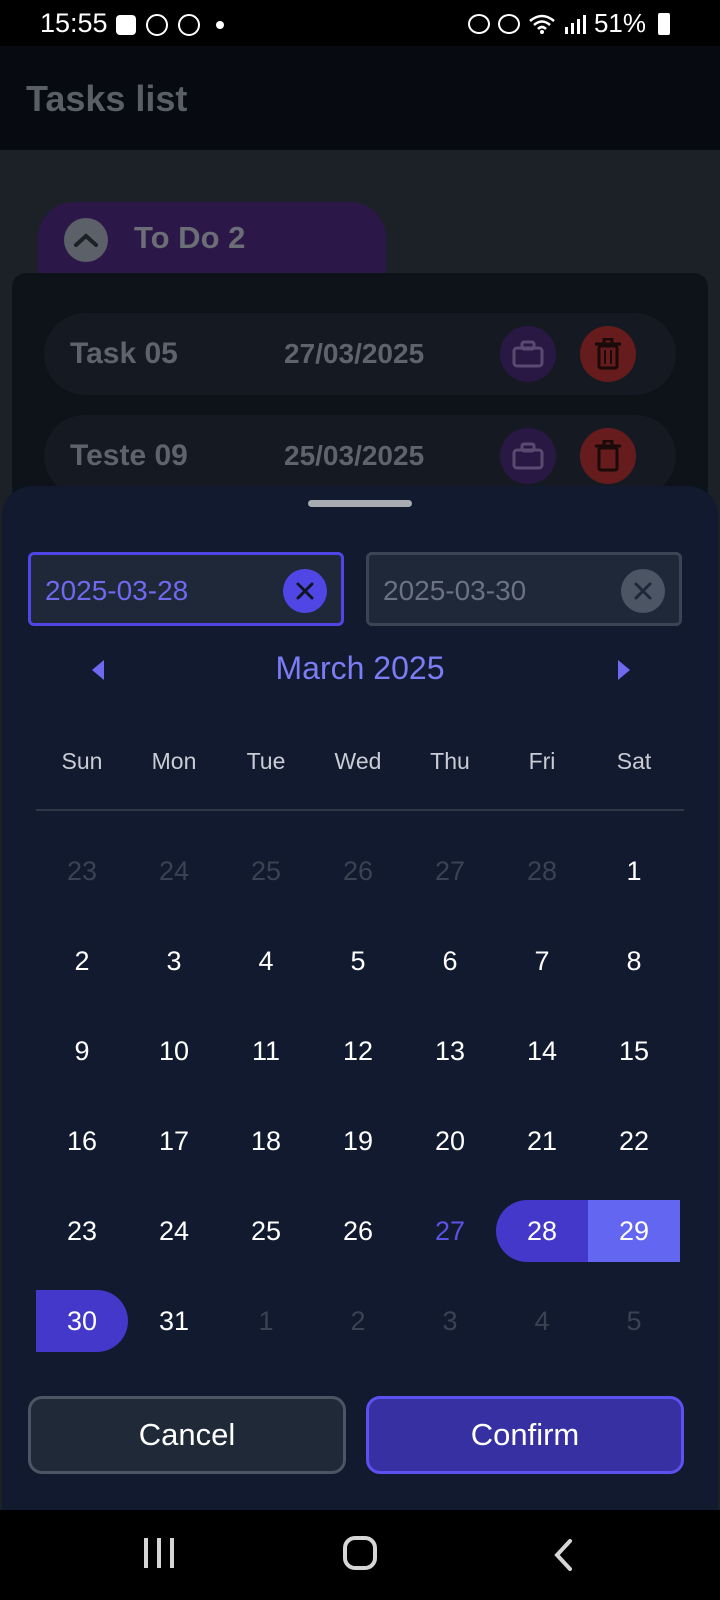 This screenshot has width=720, height=1600. I want to click on page-title: Tasks list, so click(107, 98).